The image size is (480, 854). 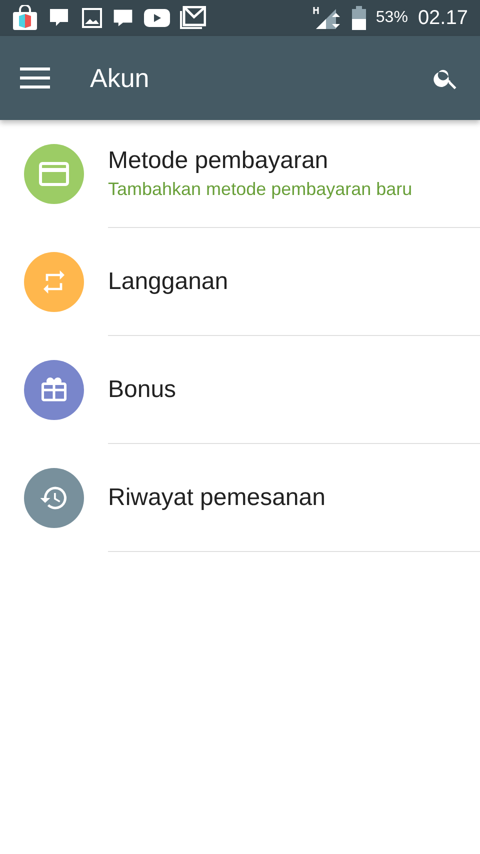 I want to click on item-title: Metode pembayaran, so click(x=294, y=161).